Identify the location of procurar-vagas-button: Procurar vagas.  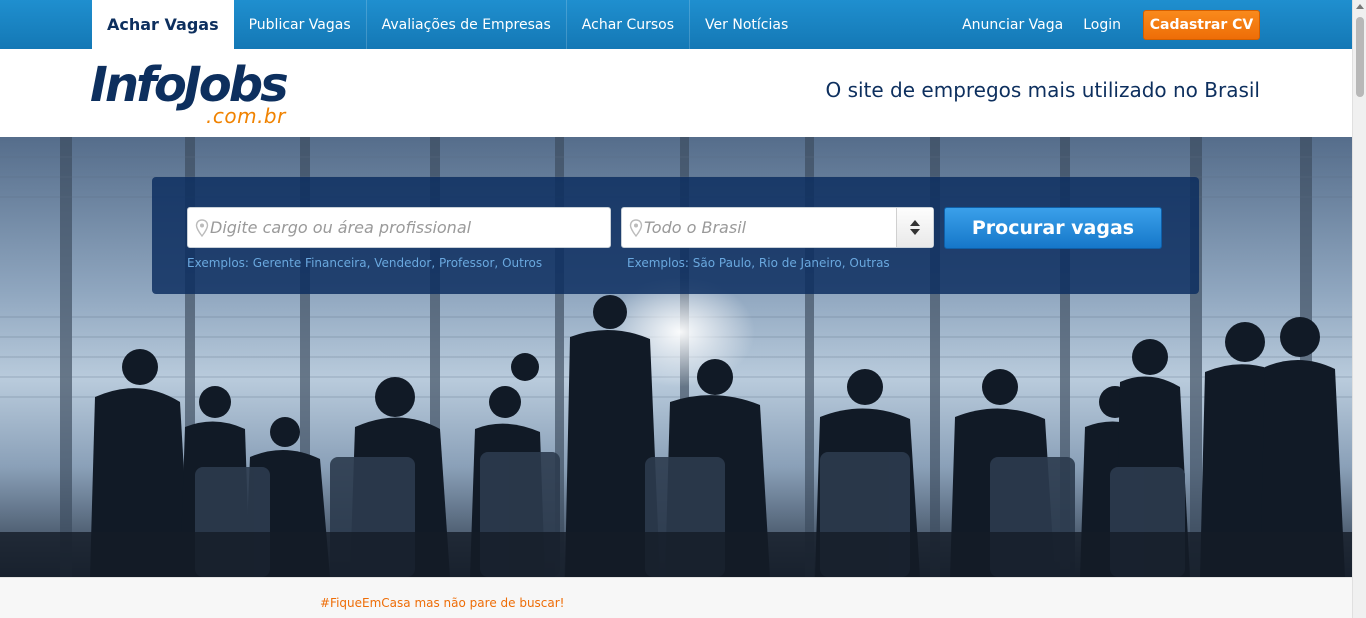
(1053, 228).